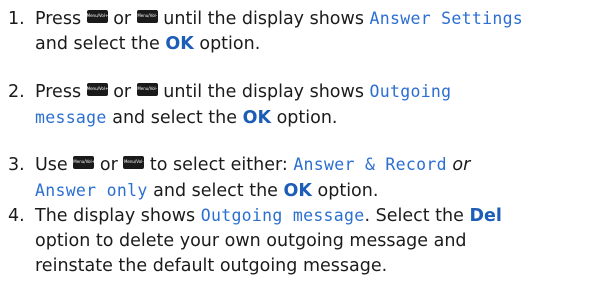  Describe the element at coordinates (446, 18) in the screenshot. I see `display-text: Answer Settings` at that location.